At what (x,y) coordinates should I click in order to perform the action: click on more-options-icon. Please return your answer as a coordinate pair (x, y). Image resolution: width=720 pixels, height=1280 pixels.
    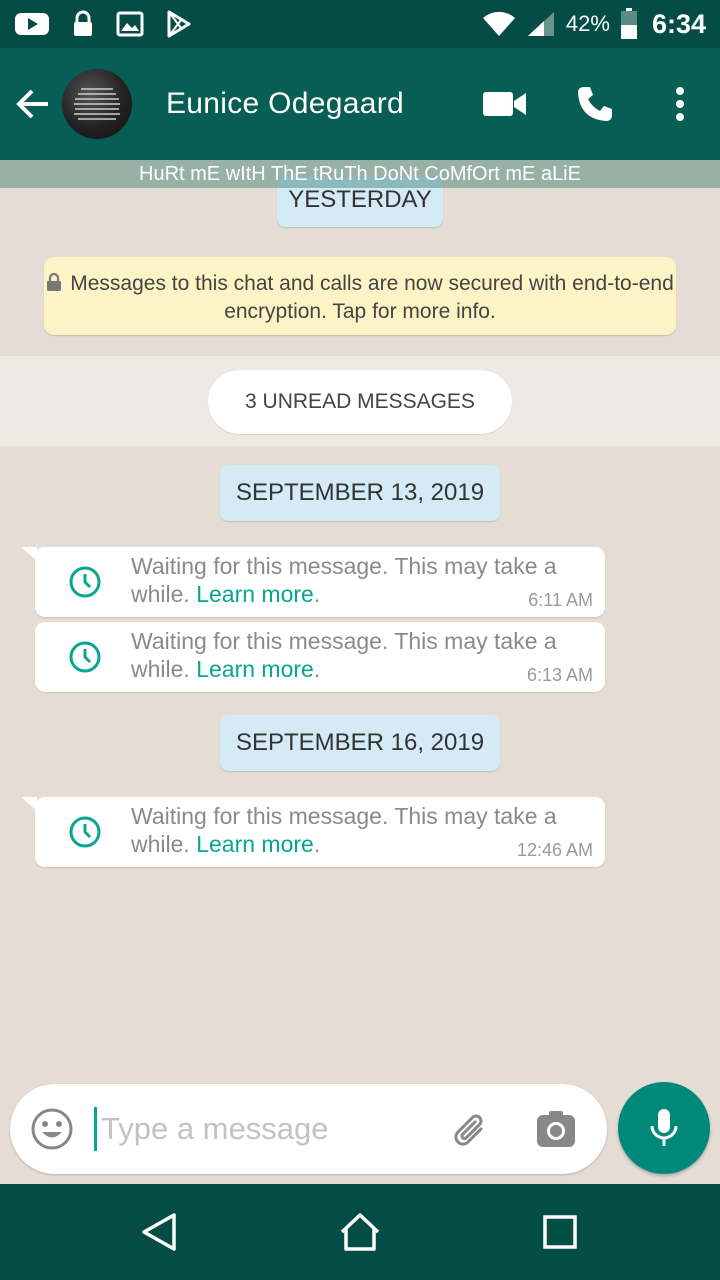
    Looking at the image, I should click on (680, 104).